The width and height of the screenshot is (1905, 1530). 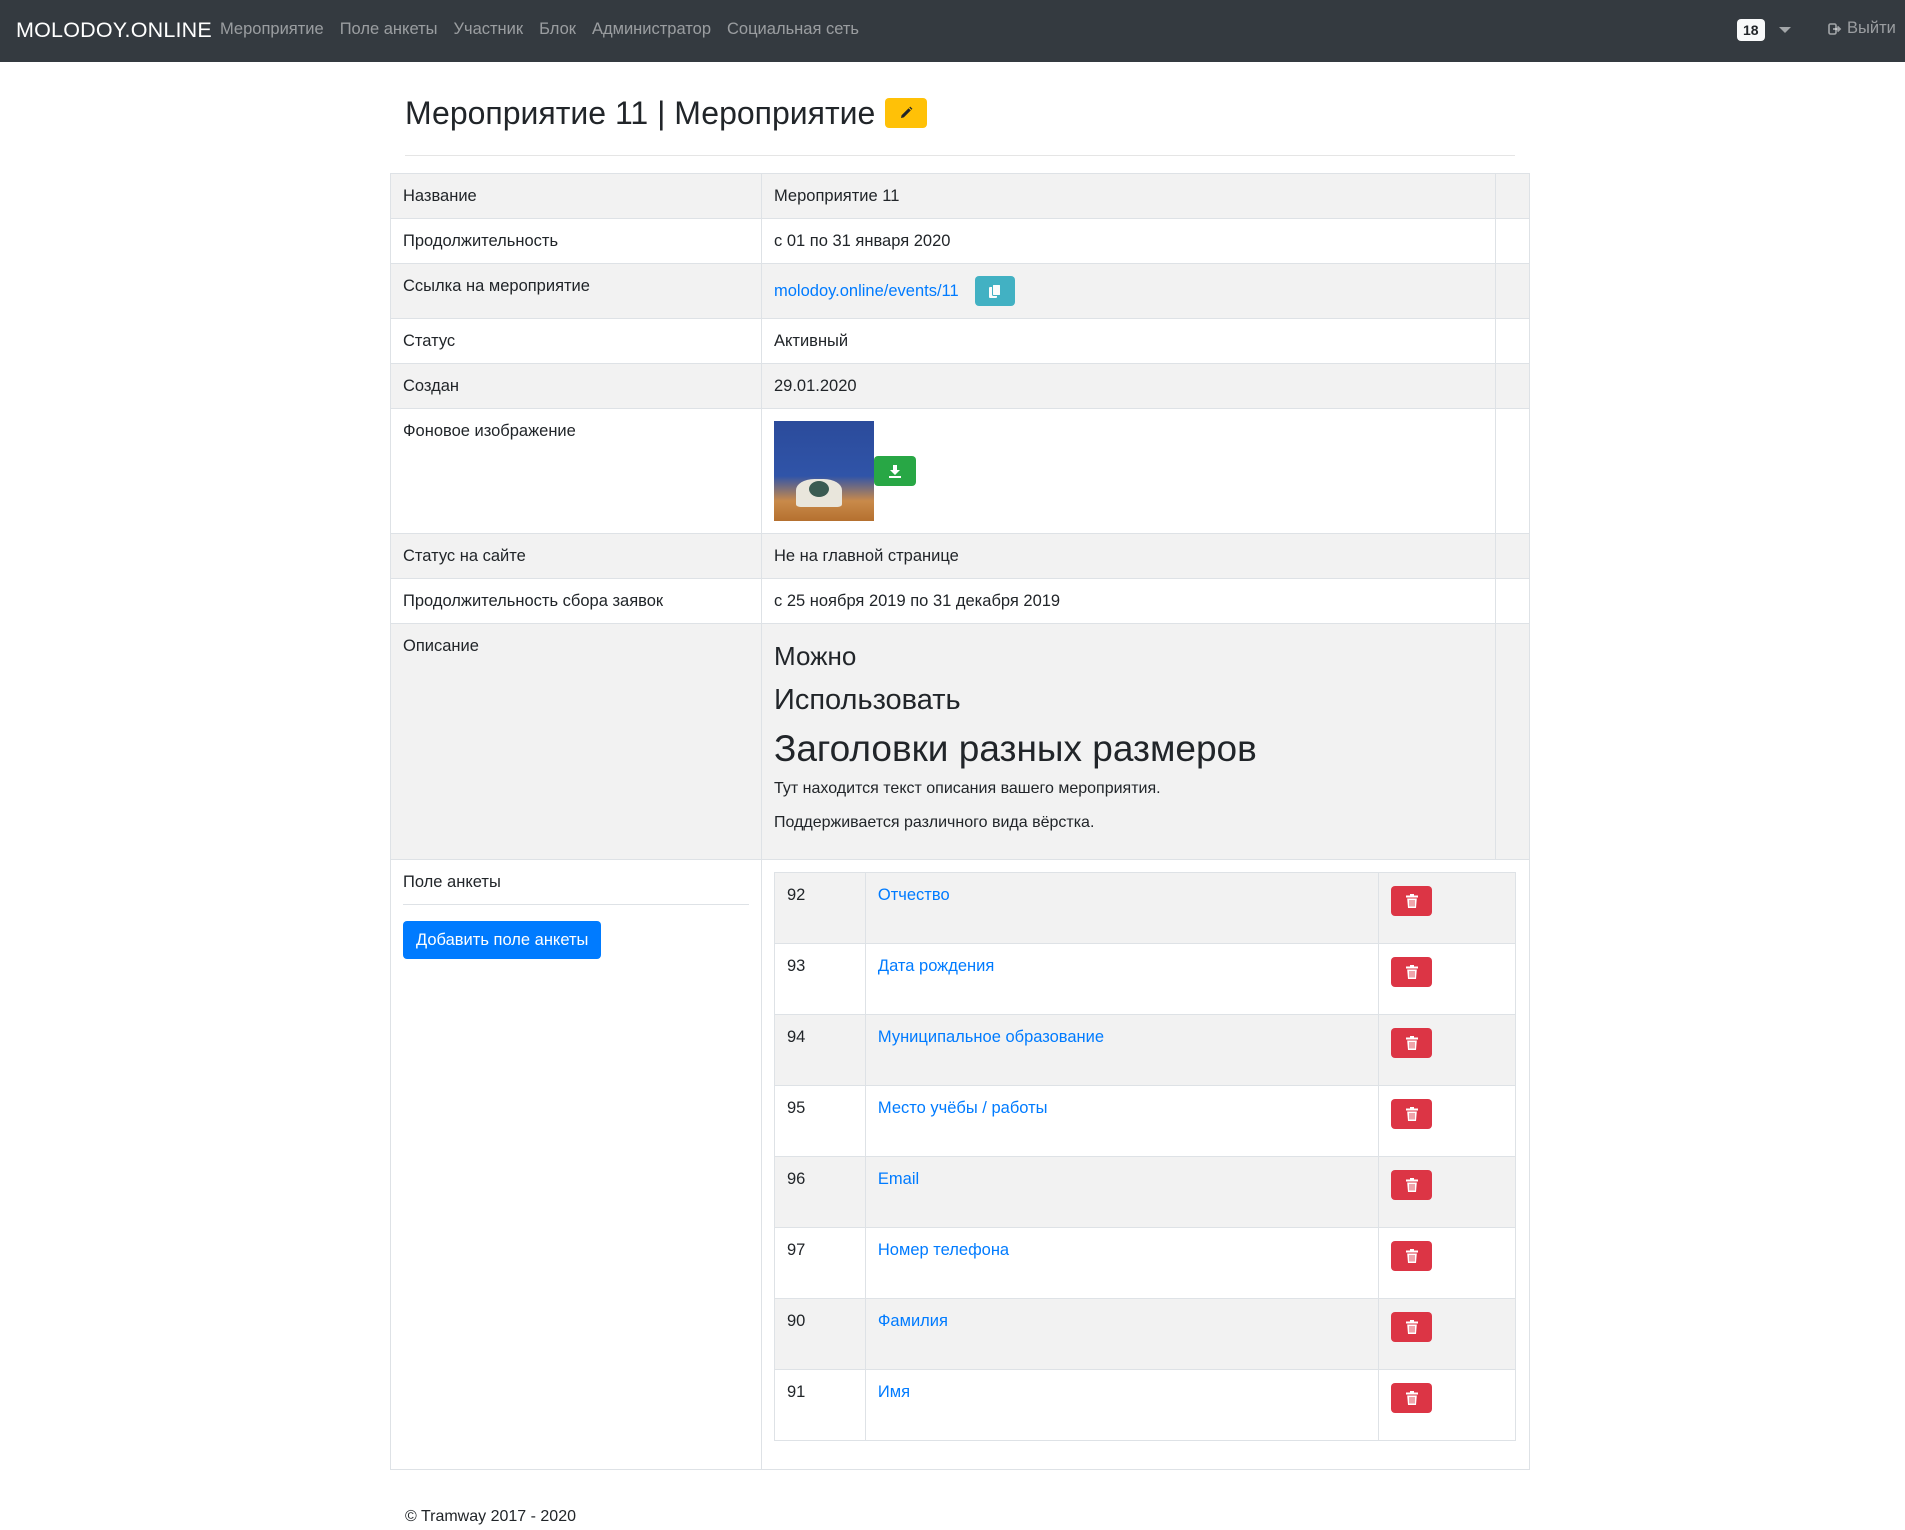 I want to click on row-label: Продолжительность, so click(x=576, y=241).